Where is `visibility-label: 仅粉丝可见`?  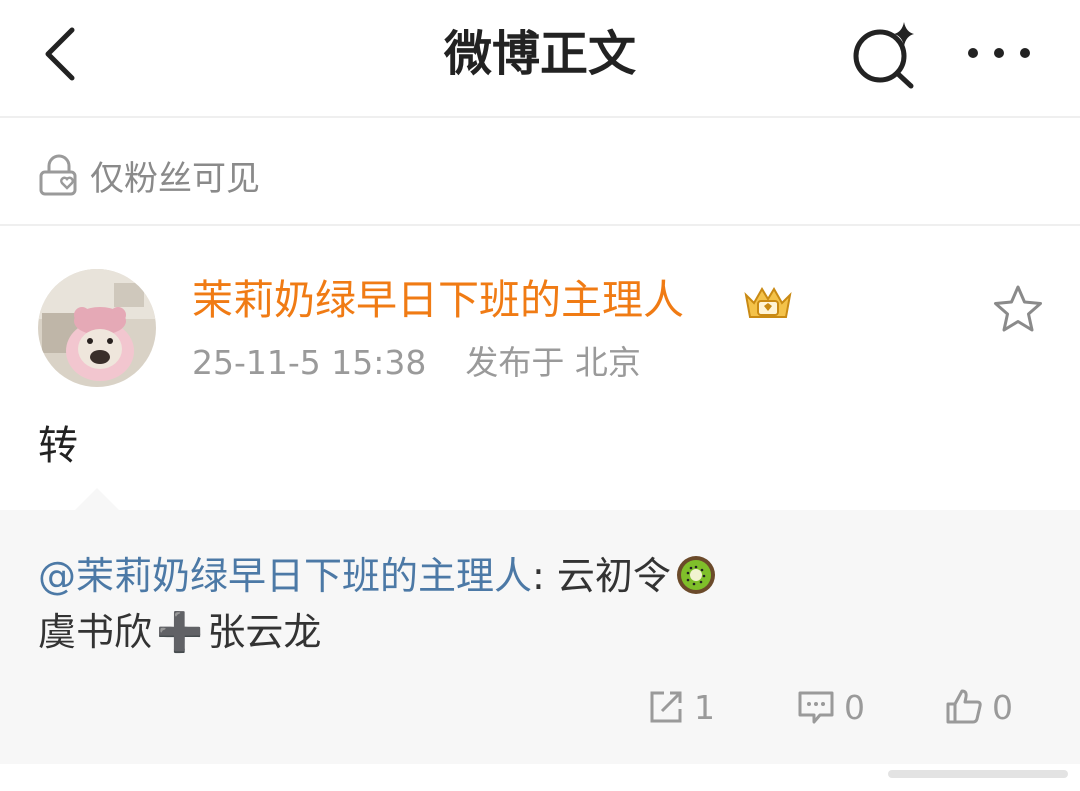 visibility-label: 仅粉丝可见 is located at coordinates (175, 178).